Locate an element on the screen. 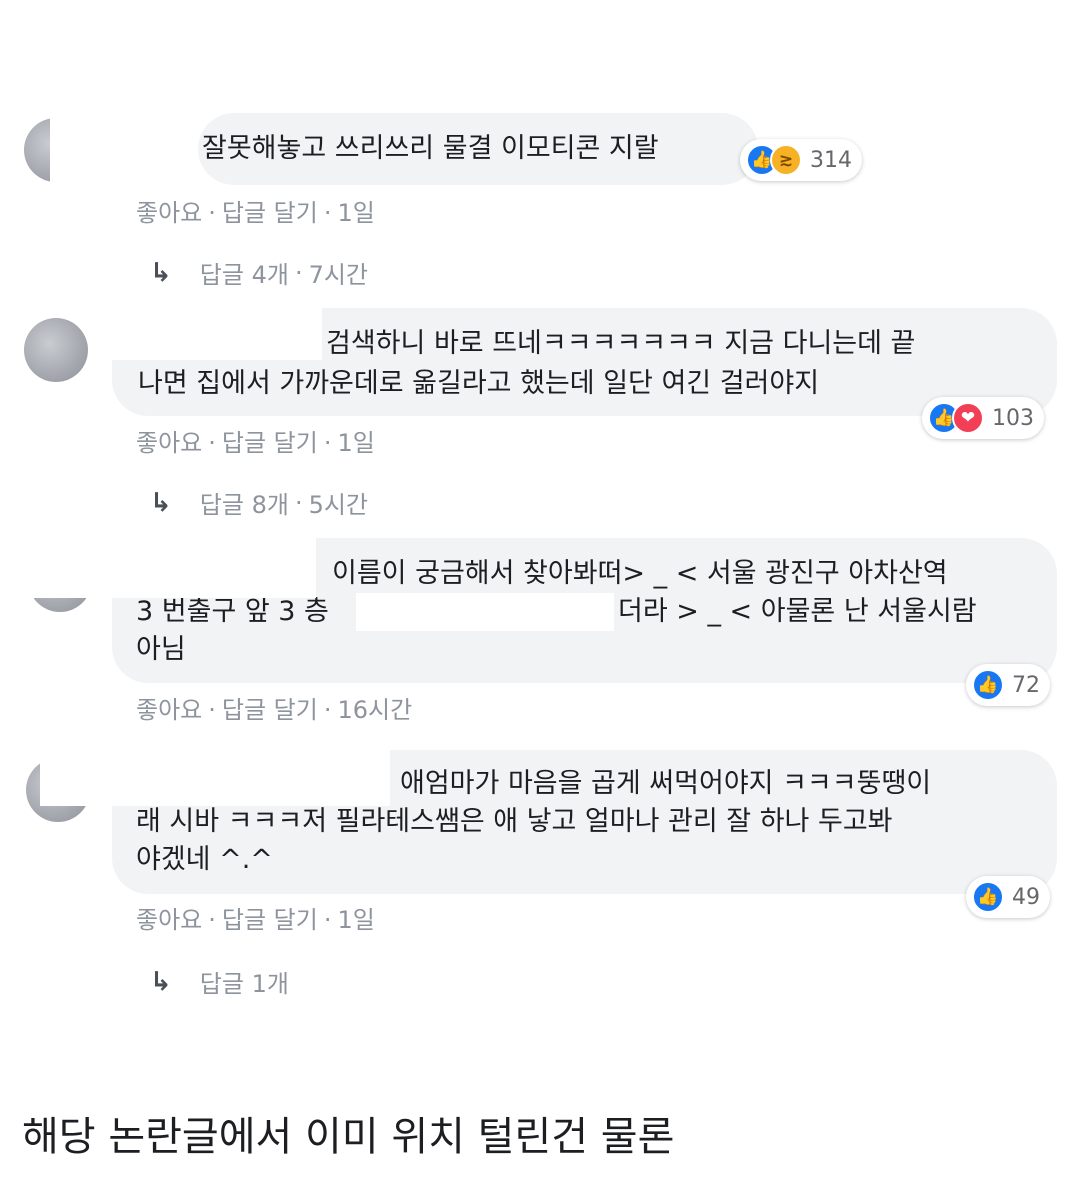 The image size is (1080, 1190). view-replies-link: ↳ 답글 1개 is located at coordinates (219, 981).